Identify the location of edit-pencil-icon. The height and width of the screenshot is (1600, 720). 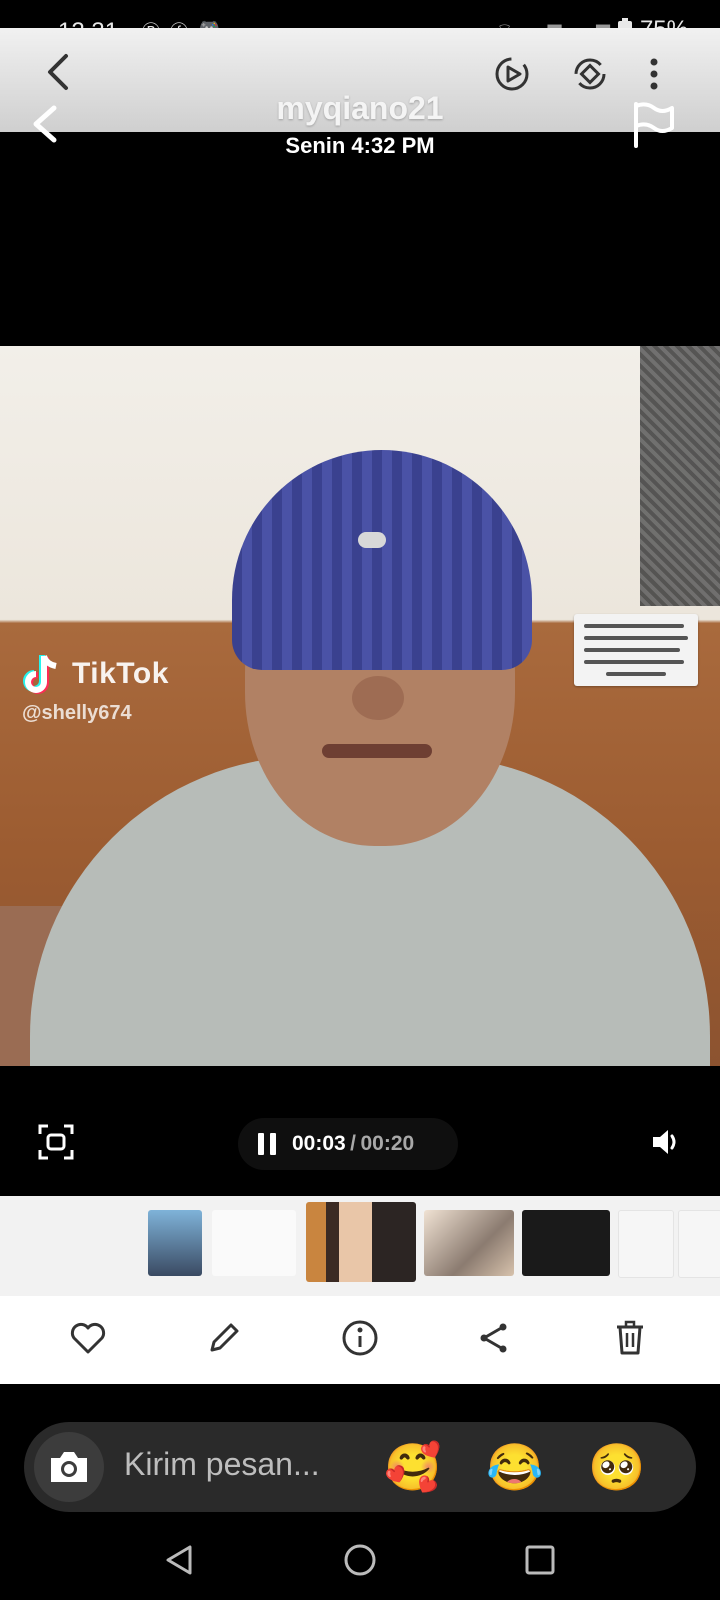
(224, 1338).